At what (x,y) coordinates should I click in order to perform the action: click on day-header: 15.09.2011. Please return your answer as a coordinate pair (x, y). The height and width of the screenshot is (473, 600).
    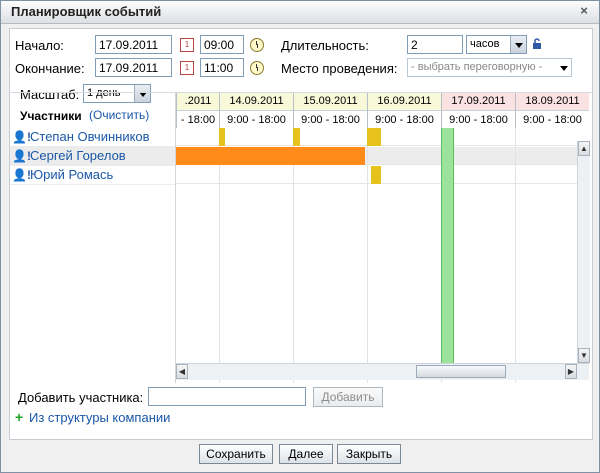
    Looking at the image, I should click on (330, 101).